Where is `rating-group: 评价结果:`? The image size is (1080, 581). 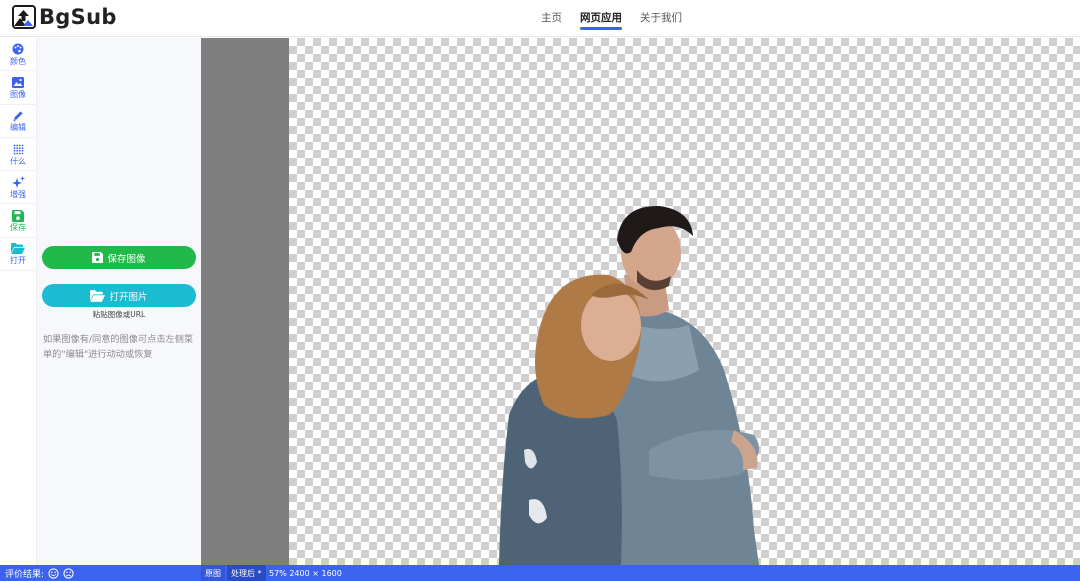
rating-group: 评价结果: is located at coordinates (39, 573).